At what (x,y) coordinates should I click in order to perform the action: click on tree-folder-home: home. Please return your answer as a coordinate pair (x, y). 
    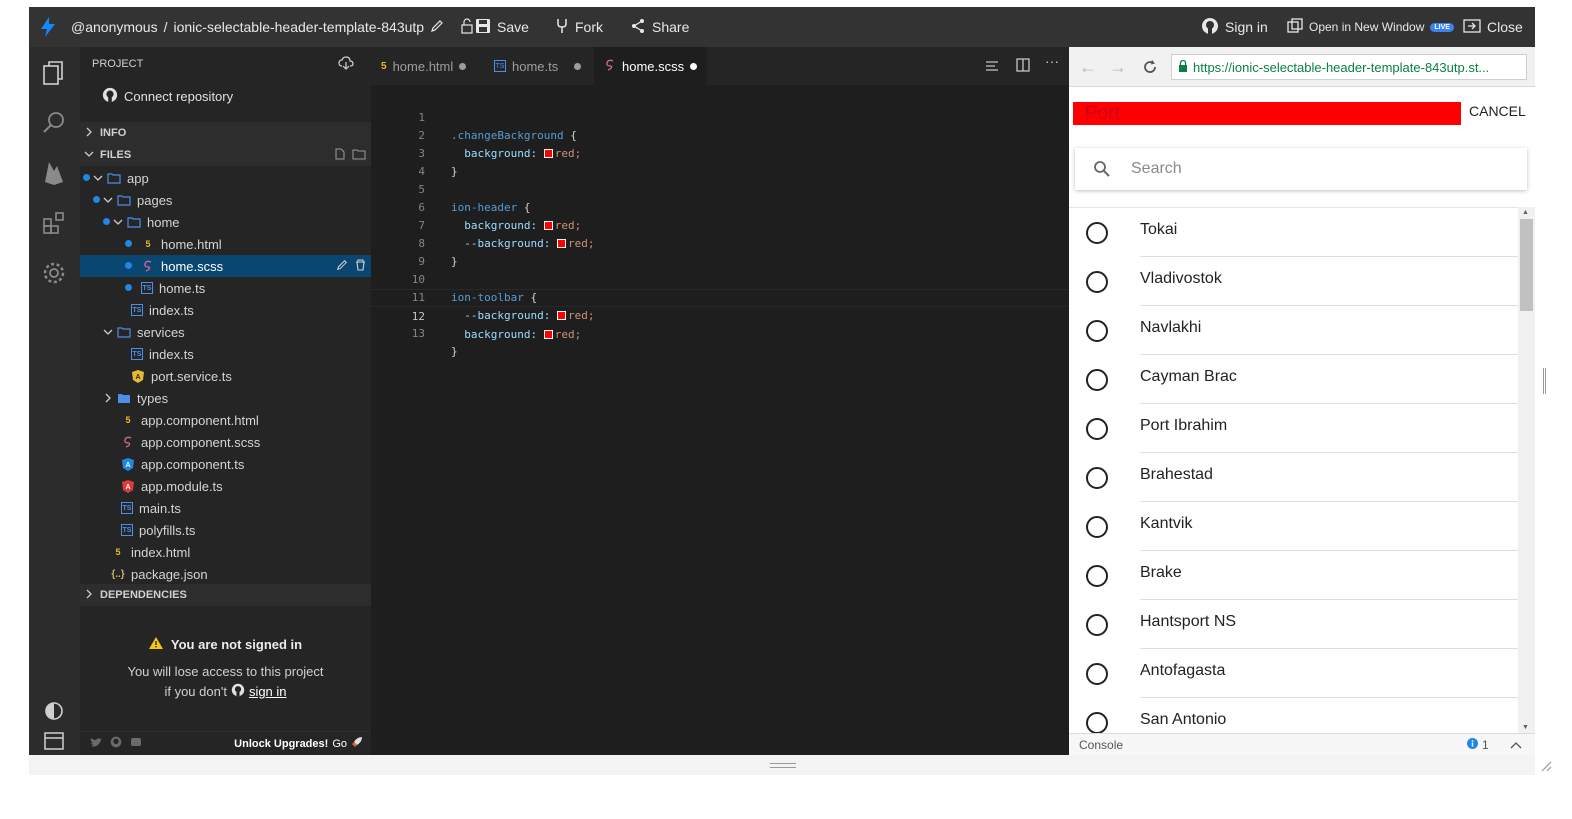
    Looking at the image, I should click on (225, 222).